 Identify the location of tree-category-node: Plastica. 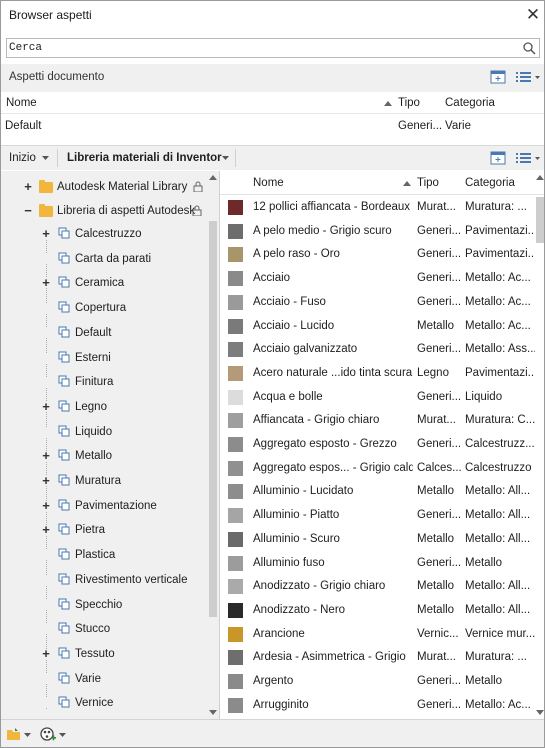
(104, 558).